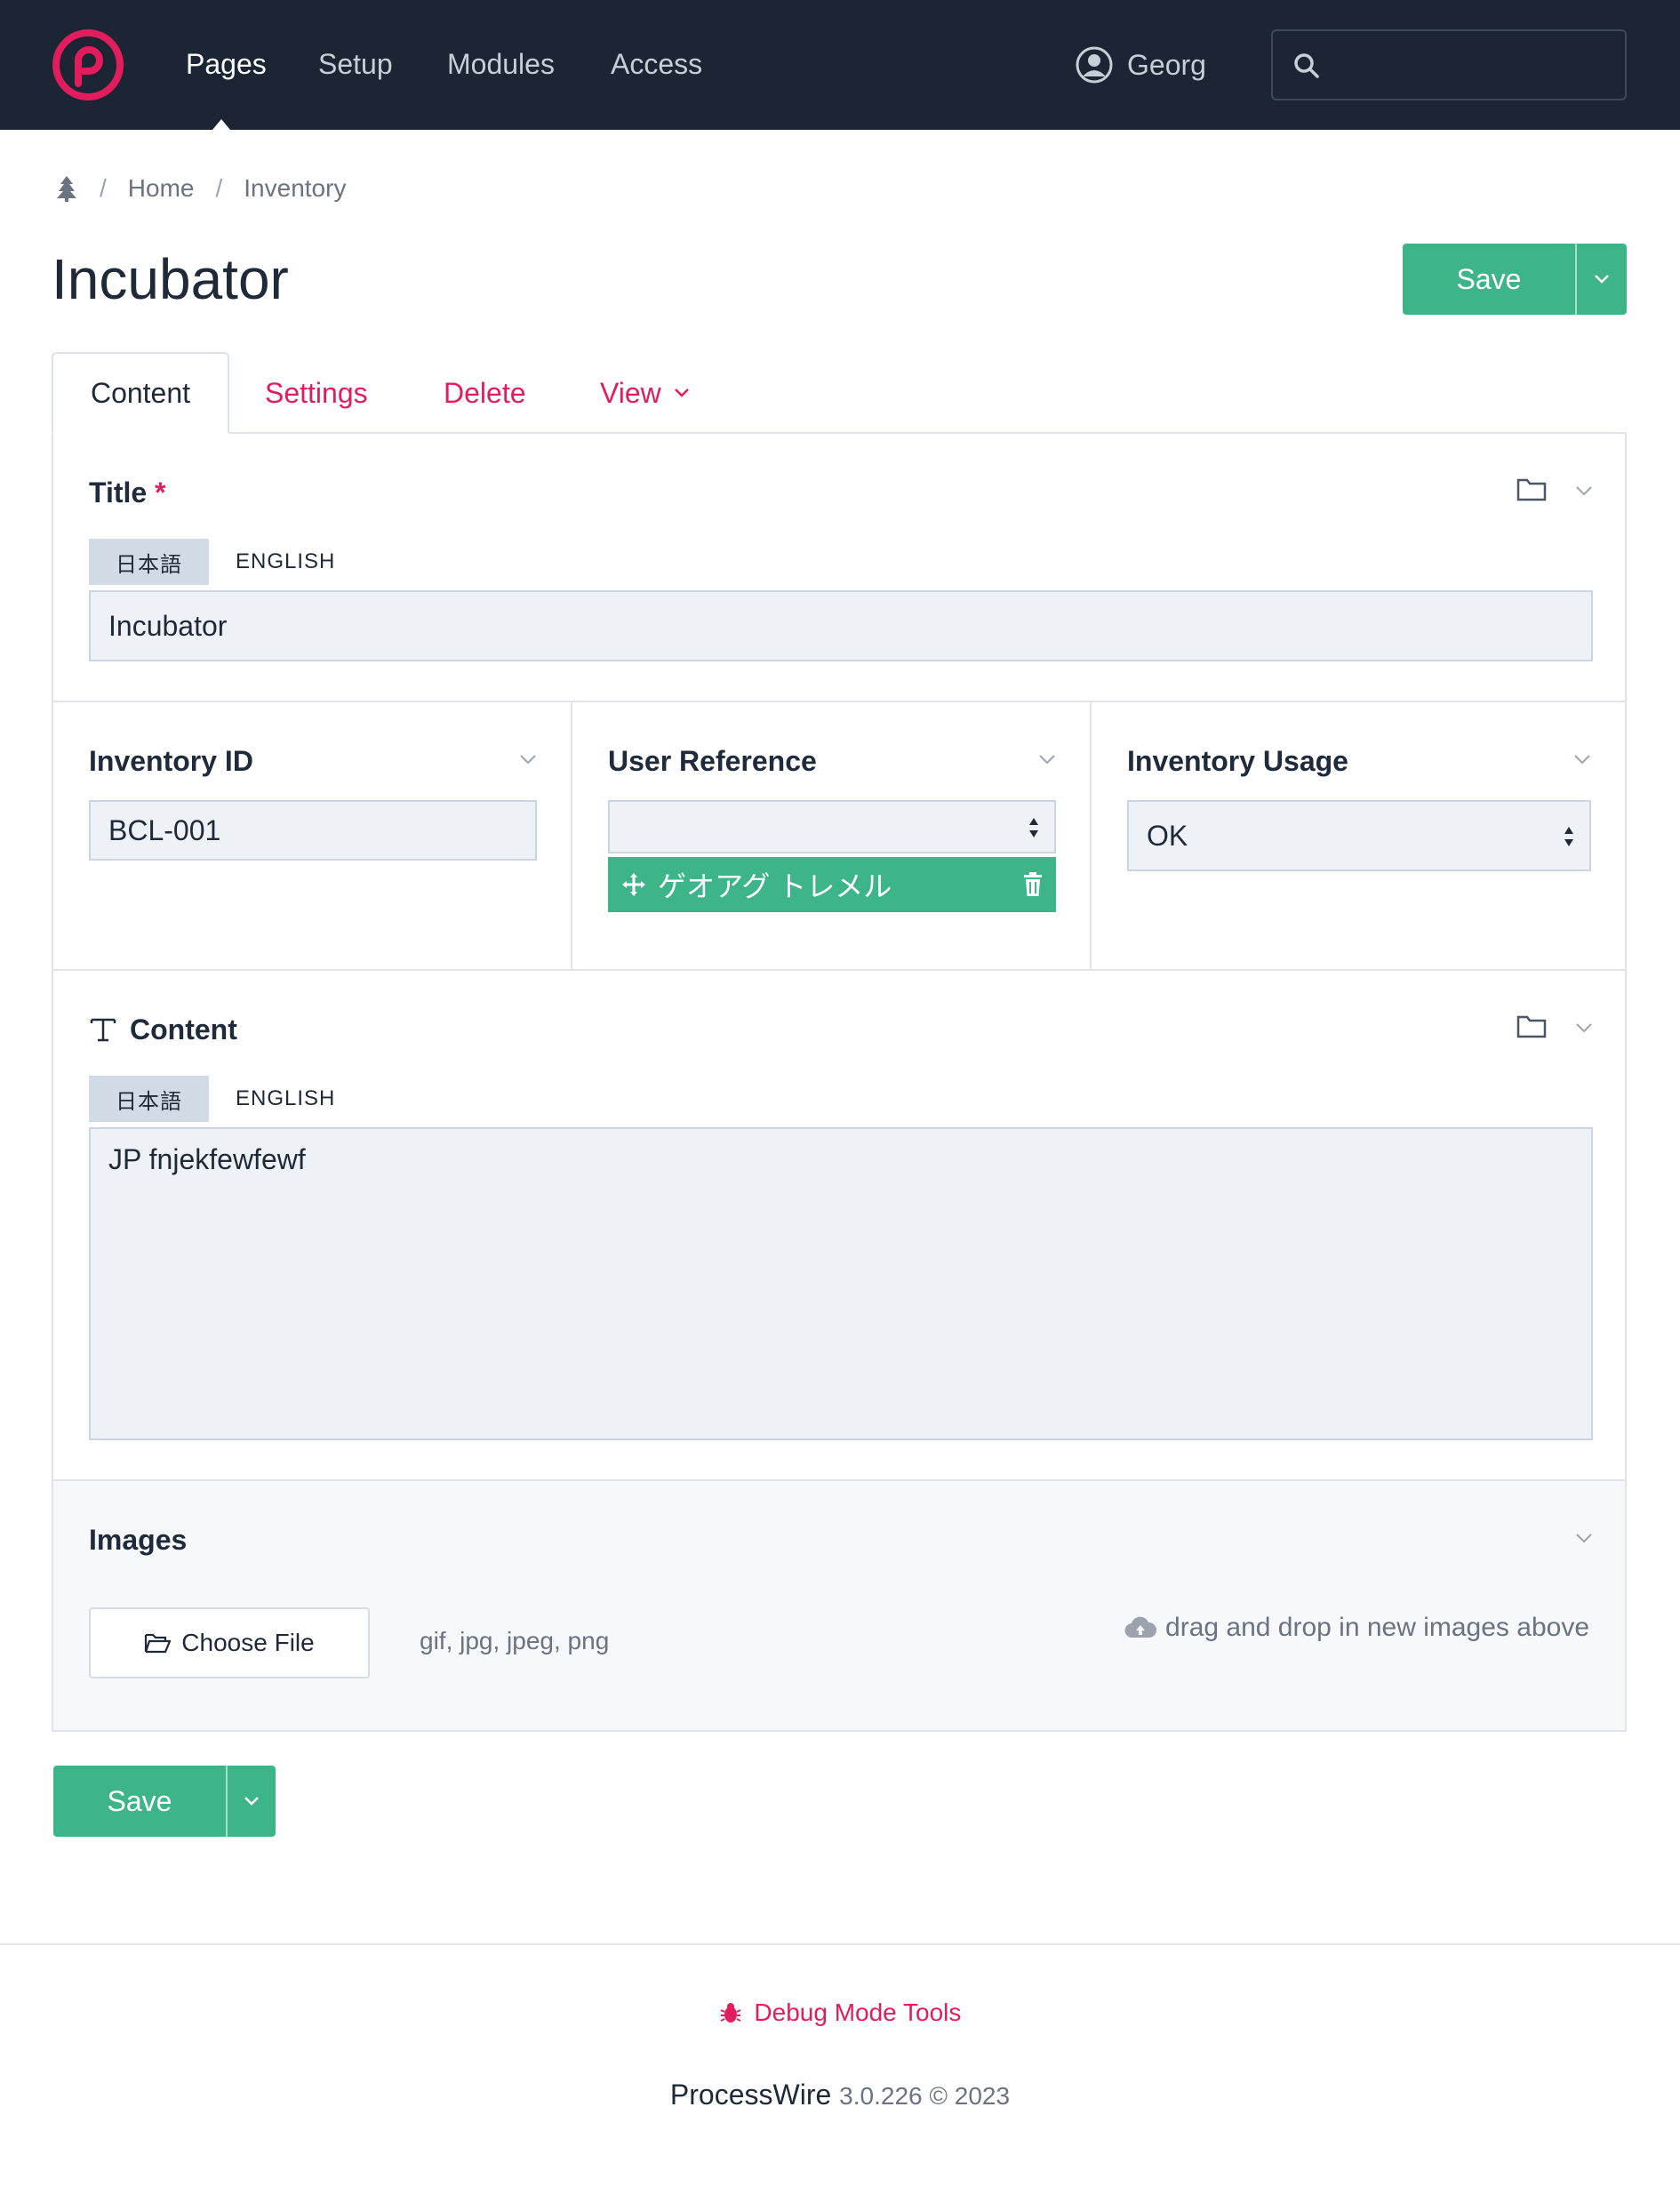 The width and height of the screenshot is (1680, 2187). I want to click on breadcrumb: / Home / Inventory, so click(200, 189).